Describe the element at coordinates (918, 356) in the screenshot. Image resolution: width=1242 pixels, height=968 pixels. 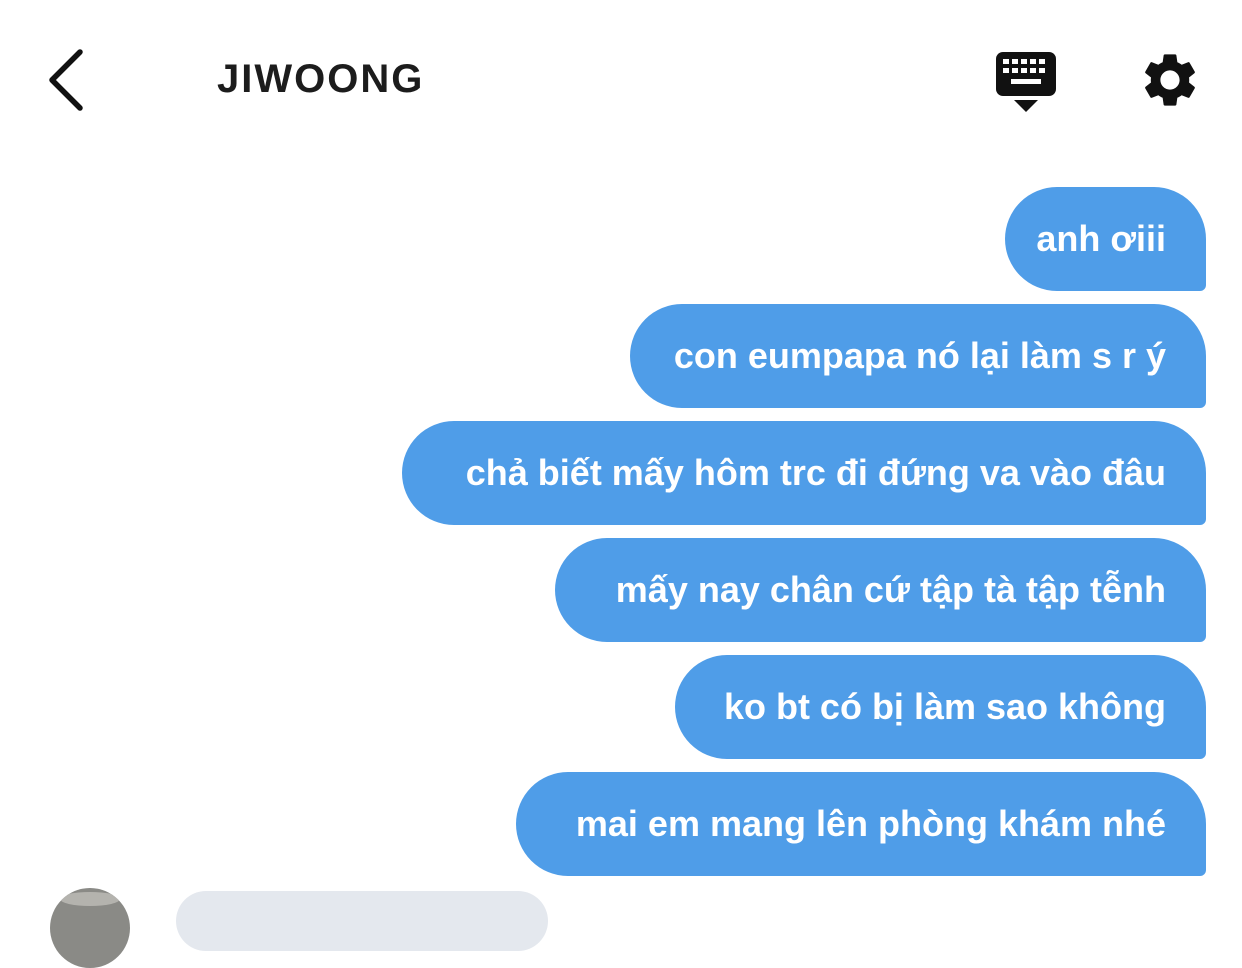
I see `outgoing-message: con eumpapa nó lại làm s r ý` at that location.